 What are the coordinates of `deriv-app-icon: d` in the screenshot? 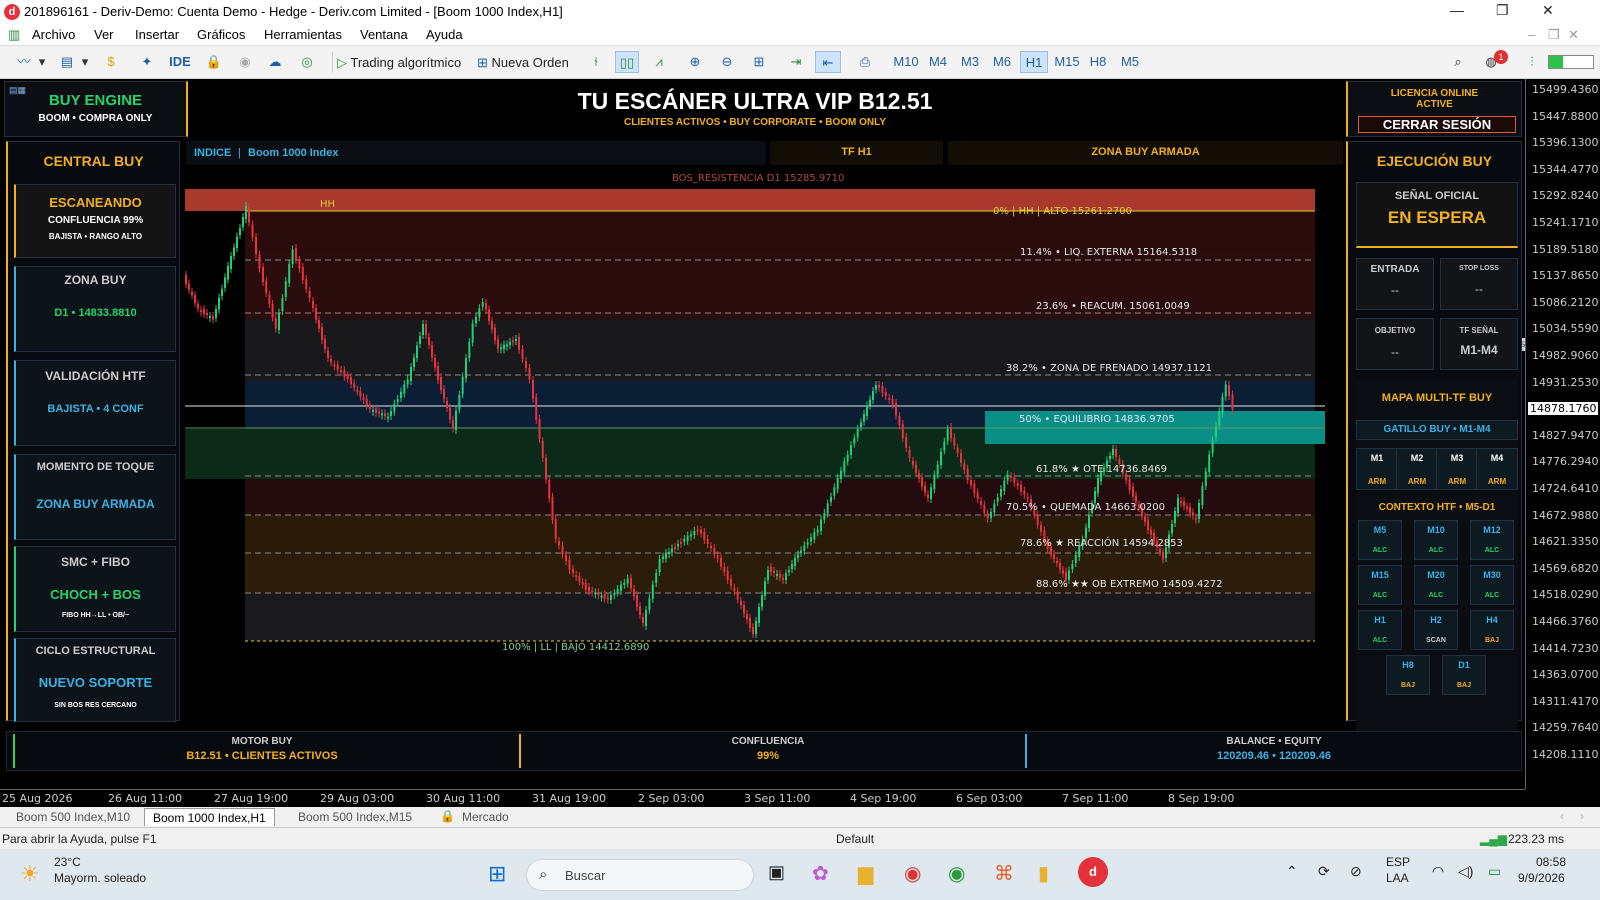 It's located at (1093, 872).